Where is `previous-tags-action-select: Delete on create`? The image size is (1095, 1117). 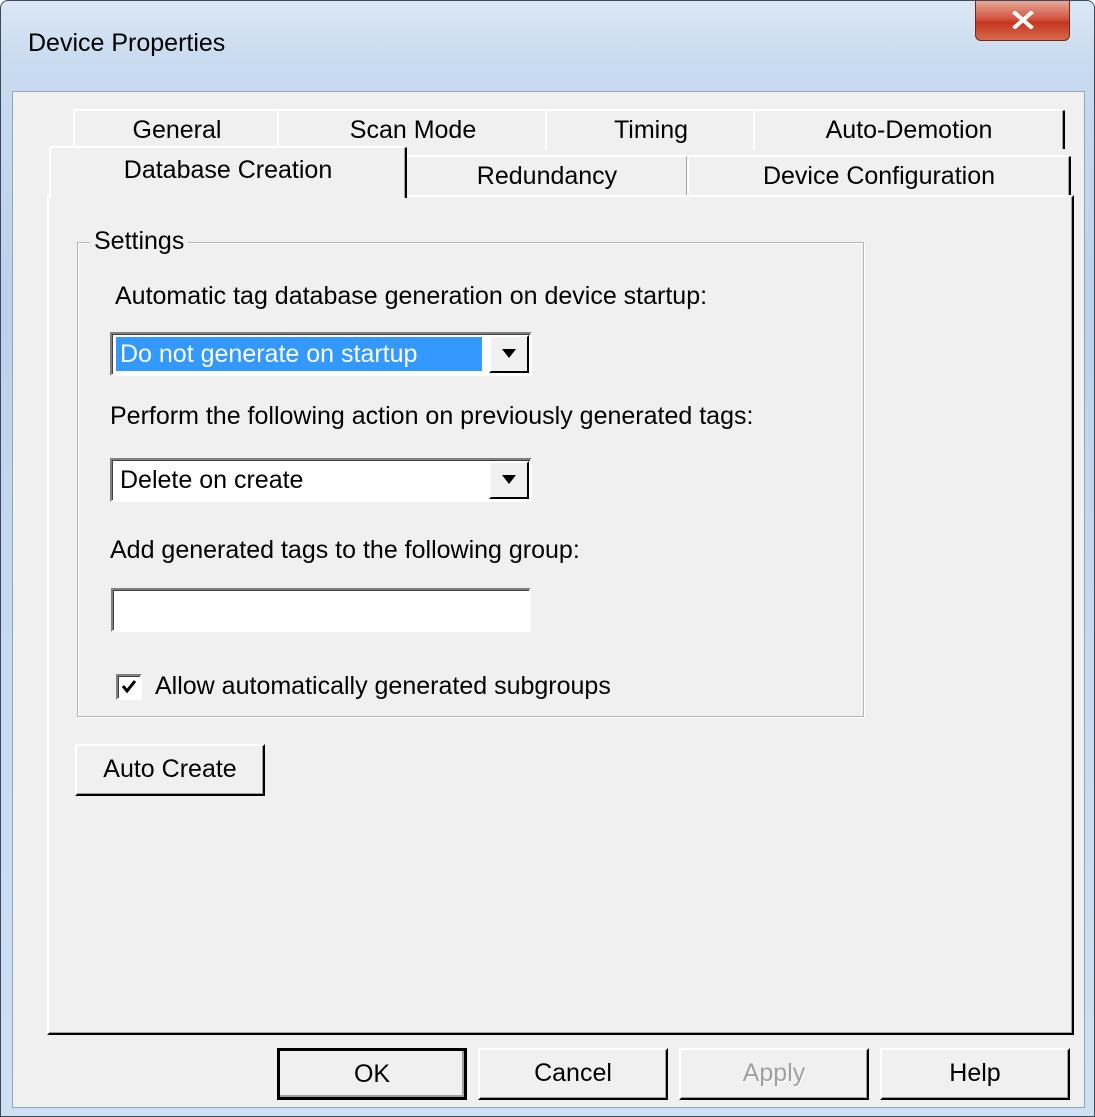
previous-tags-action-select: Delete on create is located at coordinates (321, 480).